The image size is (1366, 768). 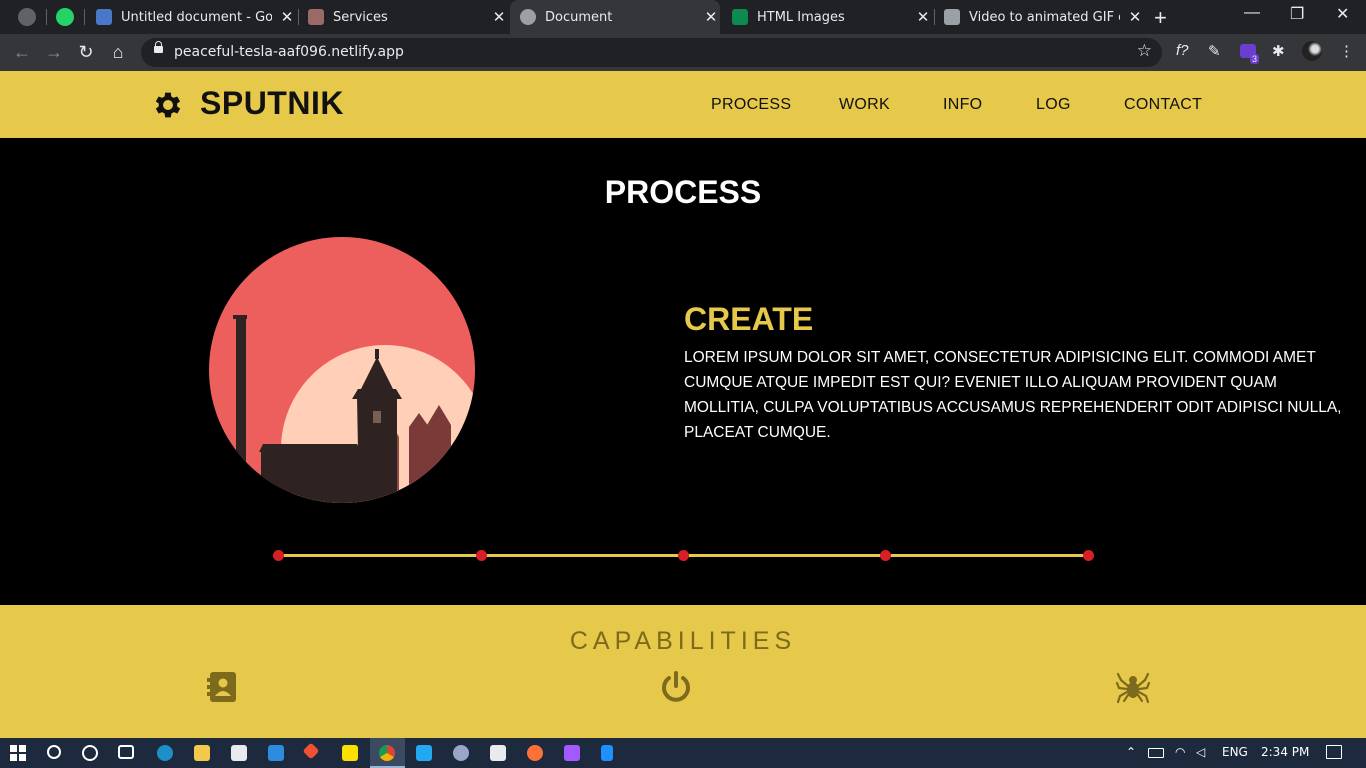 I want to click on formula-extension-icon: f?, so click(x=1182, y=50).